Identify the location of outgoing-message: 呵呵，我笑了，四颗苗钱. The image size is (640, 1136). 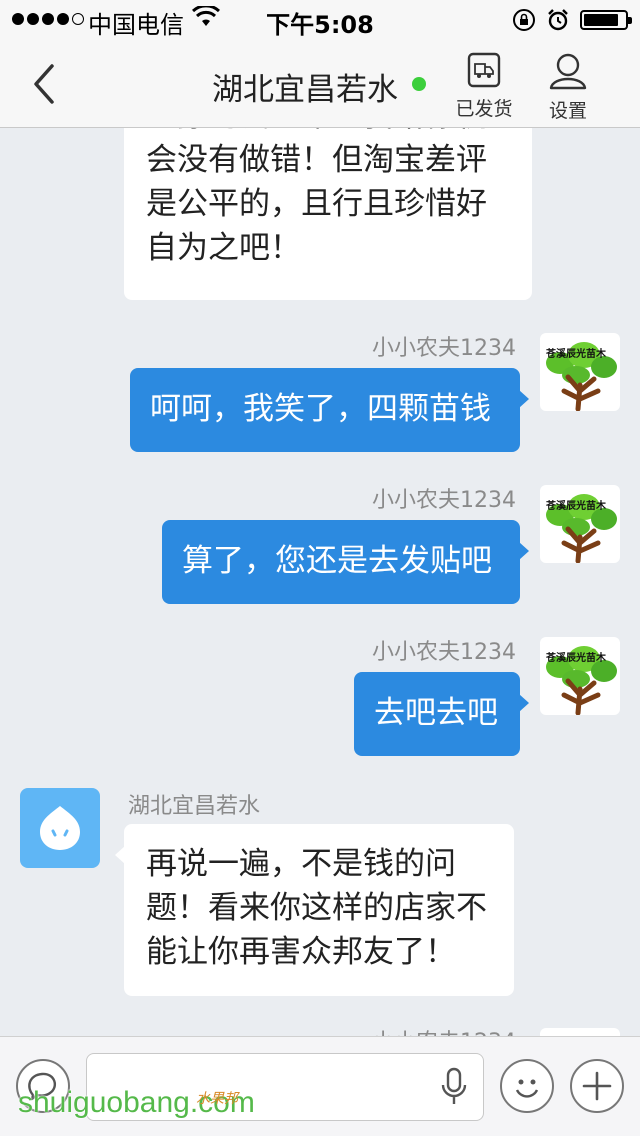
(329, 410).